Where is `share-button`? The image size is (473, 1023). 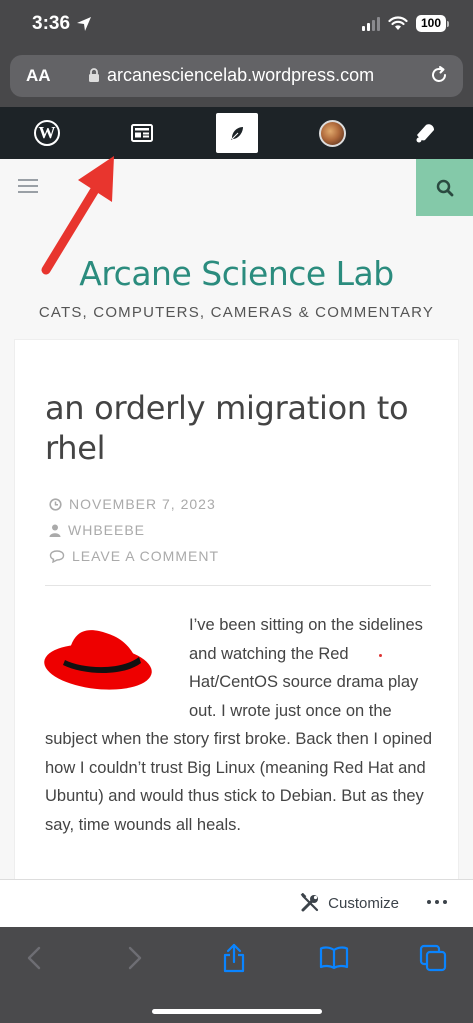
share-button is located at coordinates (234, 958).